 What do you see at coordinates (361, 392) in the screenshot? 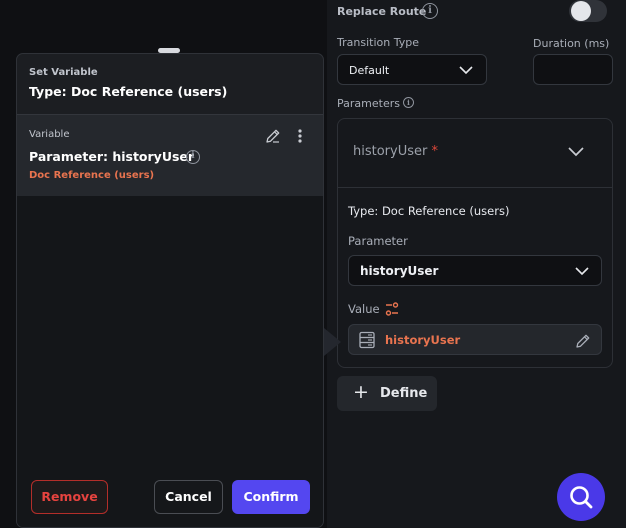
I see `plus-icon: +` at bounding box center [361, 392].